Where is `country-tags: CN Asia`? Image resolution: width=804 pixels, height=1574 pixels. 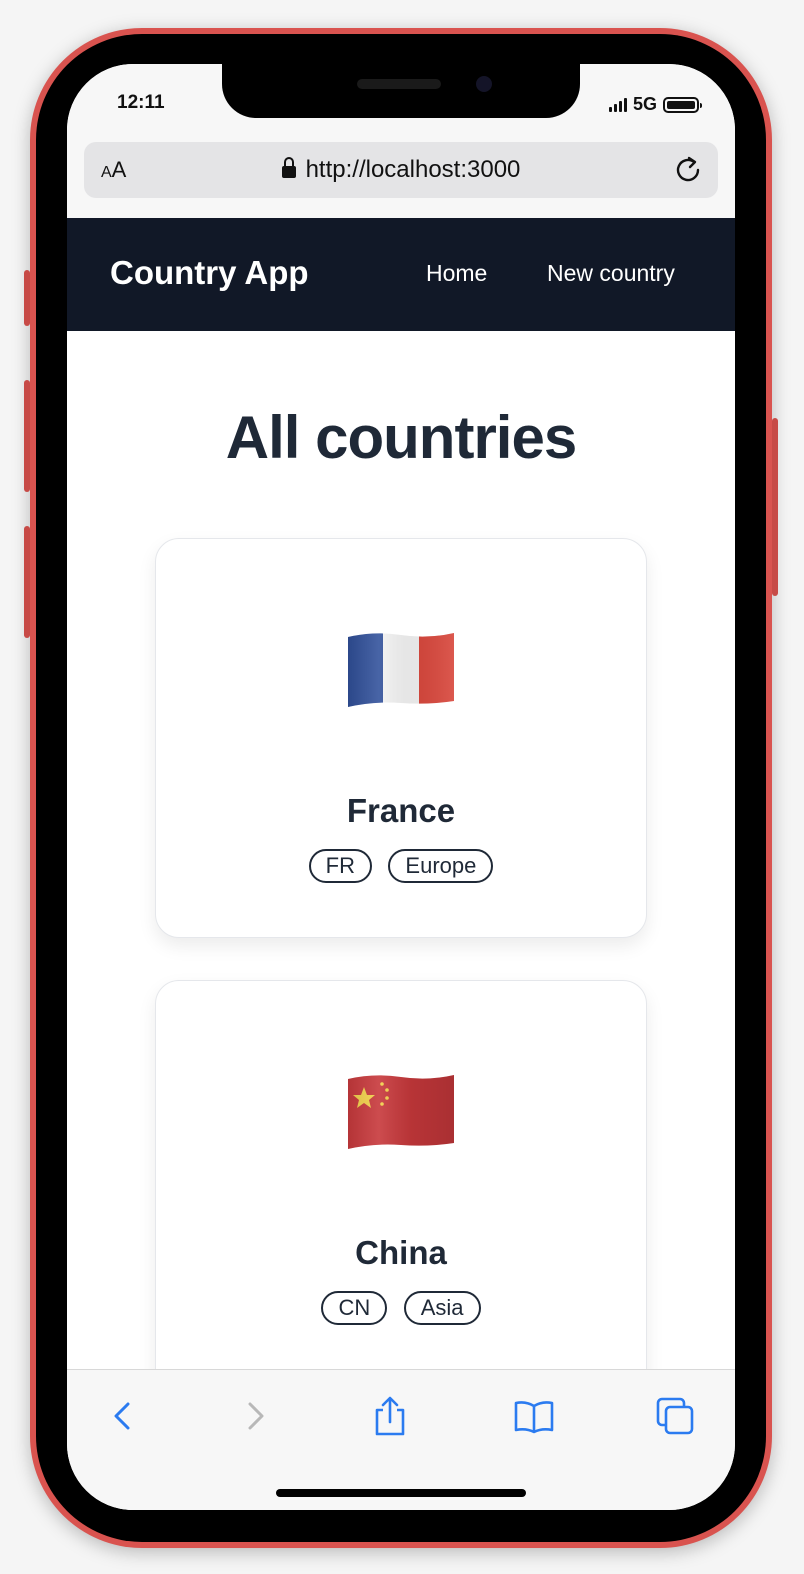 country-tags: CN Asia is located at coordinates (401, 1308).